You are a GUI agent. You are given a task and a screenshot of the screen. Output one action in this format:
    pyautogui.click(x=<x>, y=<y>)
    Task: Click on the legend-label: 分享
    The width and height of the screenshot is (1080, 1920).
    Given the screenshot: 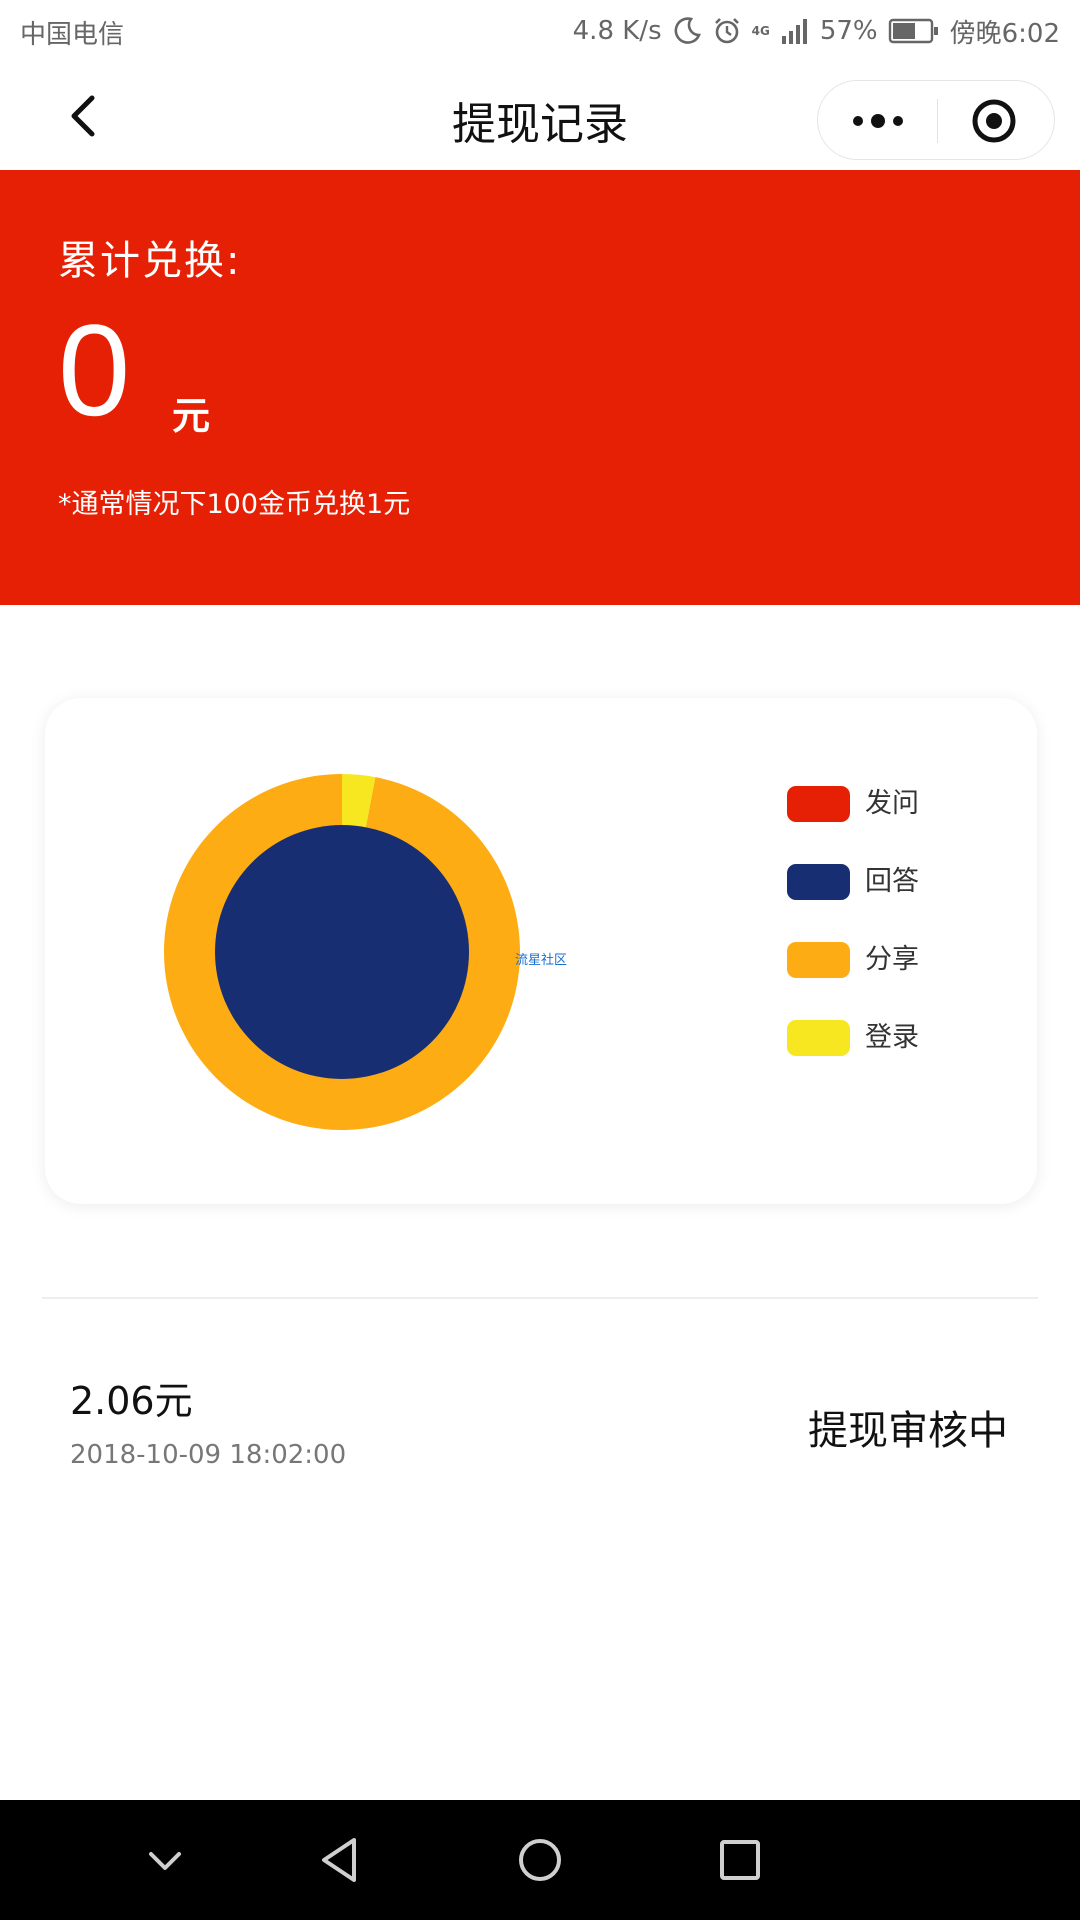 What is the action you would take?
    pyautogui.click(x=892, y=959)
    